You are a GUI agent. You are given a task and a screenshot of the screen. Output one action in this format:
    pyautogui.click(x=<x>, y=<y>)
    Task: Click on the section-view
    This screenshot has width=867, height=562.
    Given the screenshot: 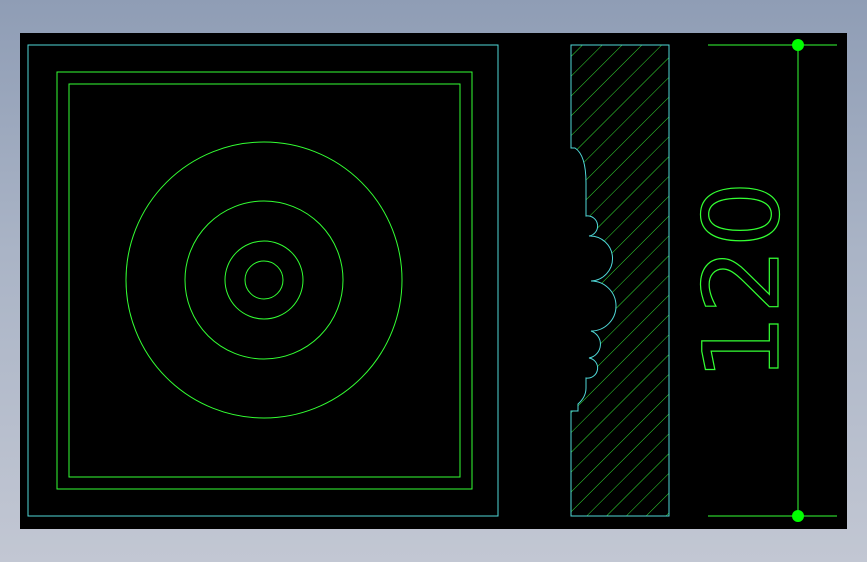 What is the action you would take?
    pyautogui.click(x=620, y=280)
    